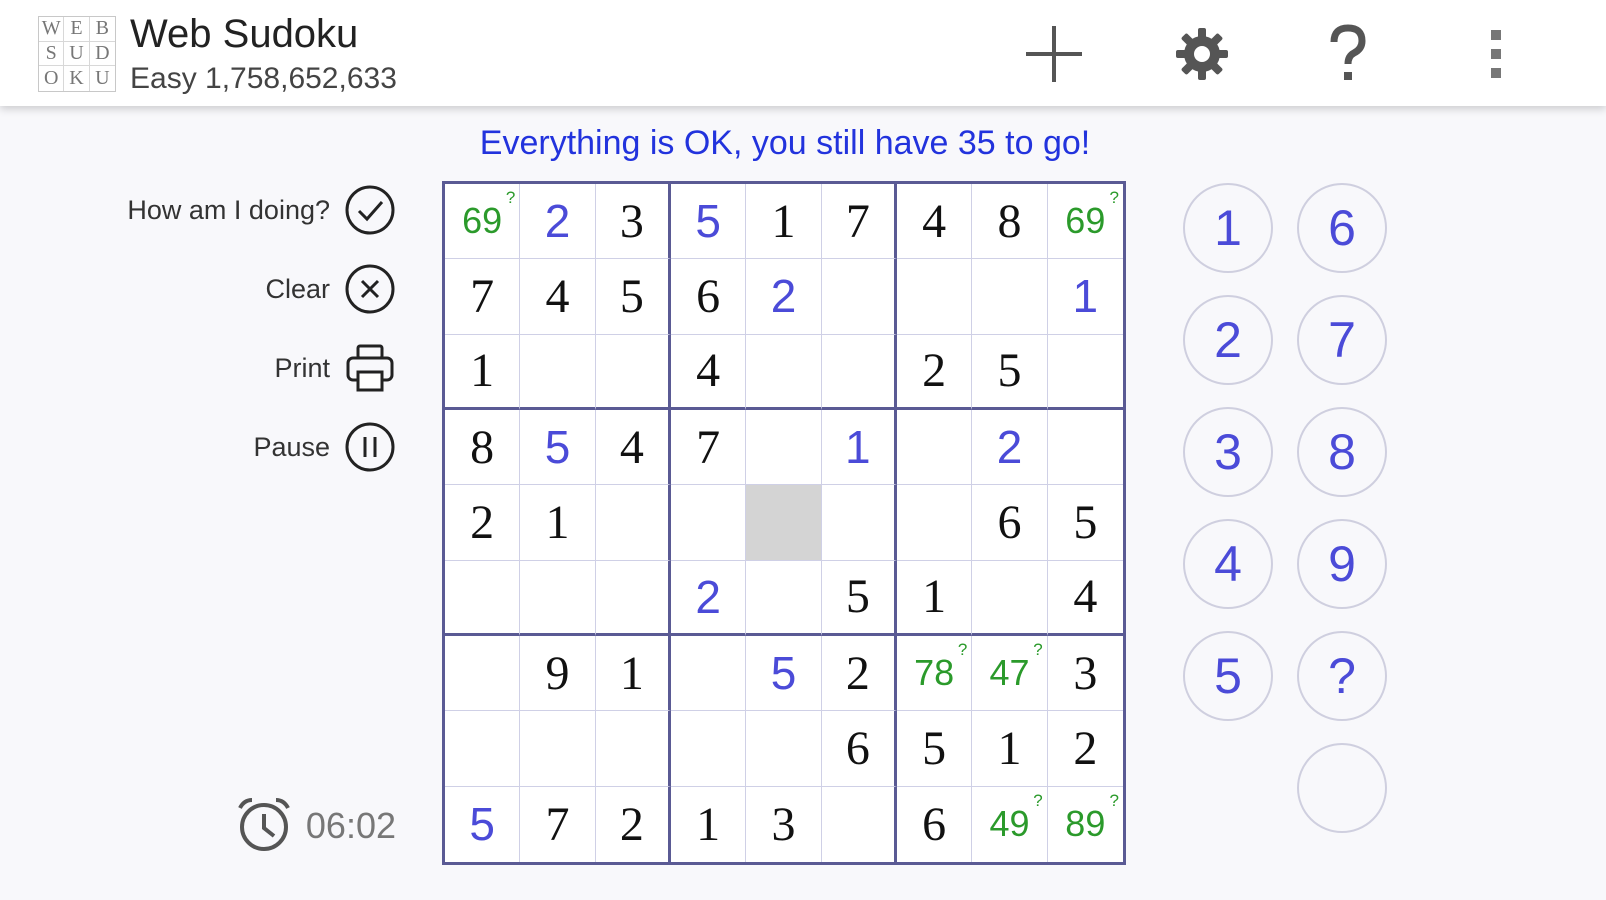 The image size is (1606, 900). I want to click on sudoku-cell: 89?, so click(1085, 824).